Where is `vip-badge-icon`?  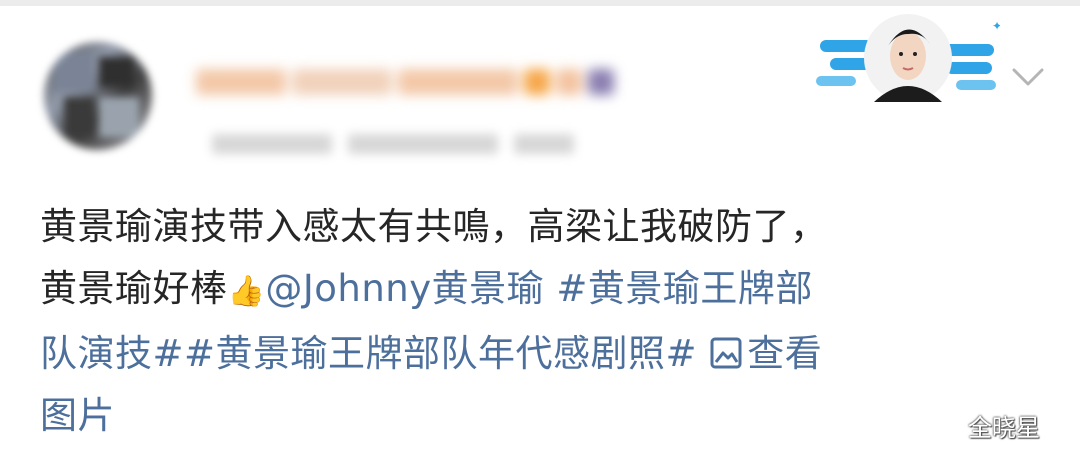 vip-badge-icon is located at coordinates (537, 82).